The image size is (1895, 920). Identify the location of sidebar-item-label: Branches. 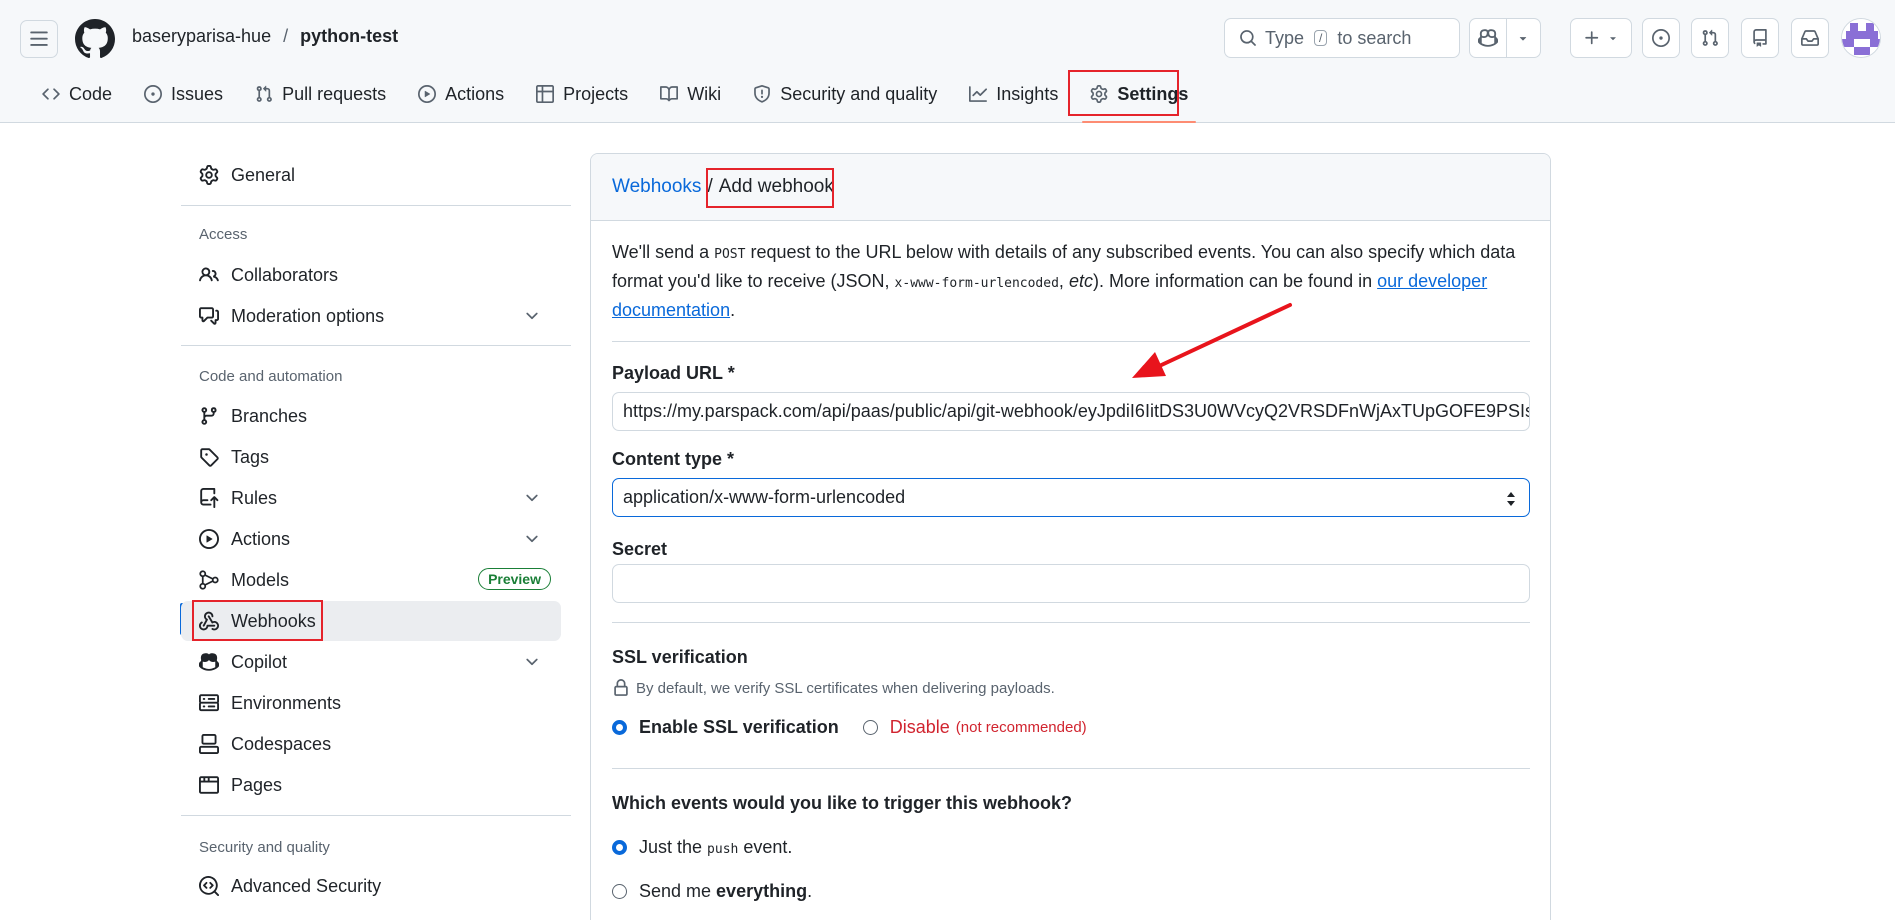
(269, 415).